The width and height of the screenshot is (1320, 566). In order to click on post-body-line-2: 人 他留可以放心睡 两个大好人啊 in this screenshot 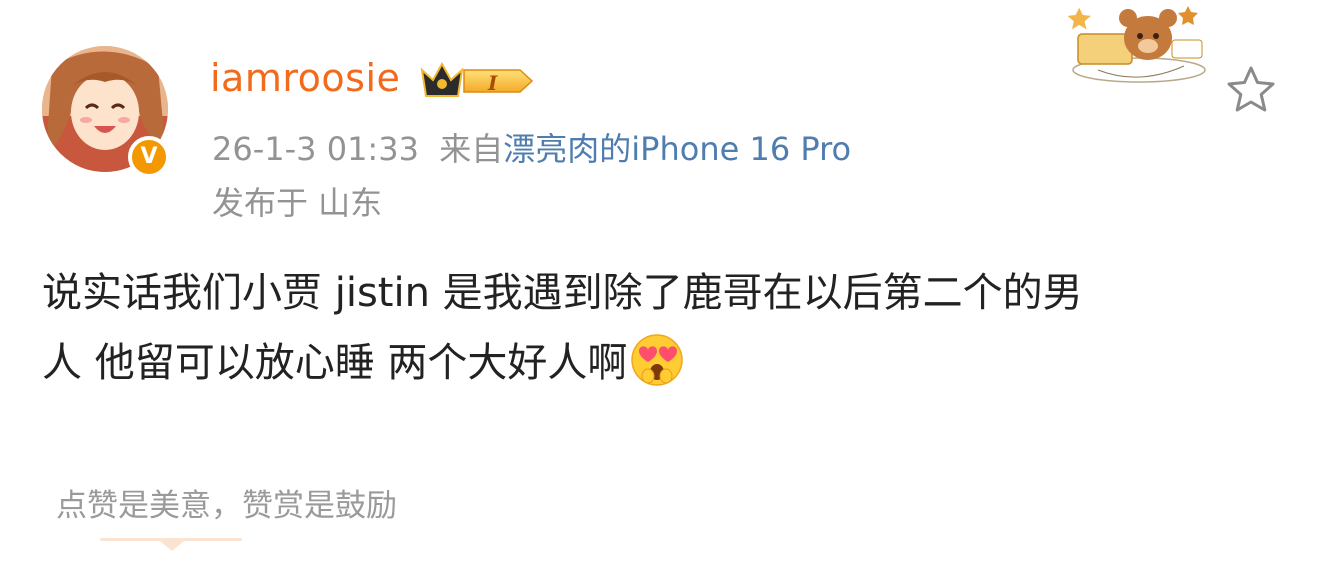, I will do `click(657, 363)`.